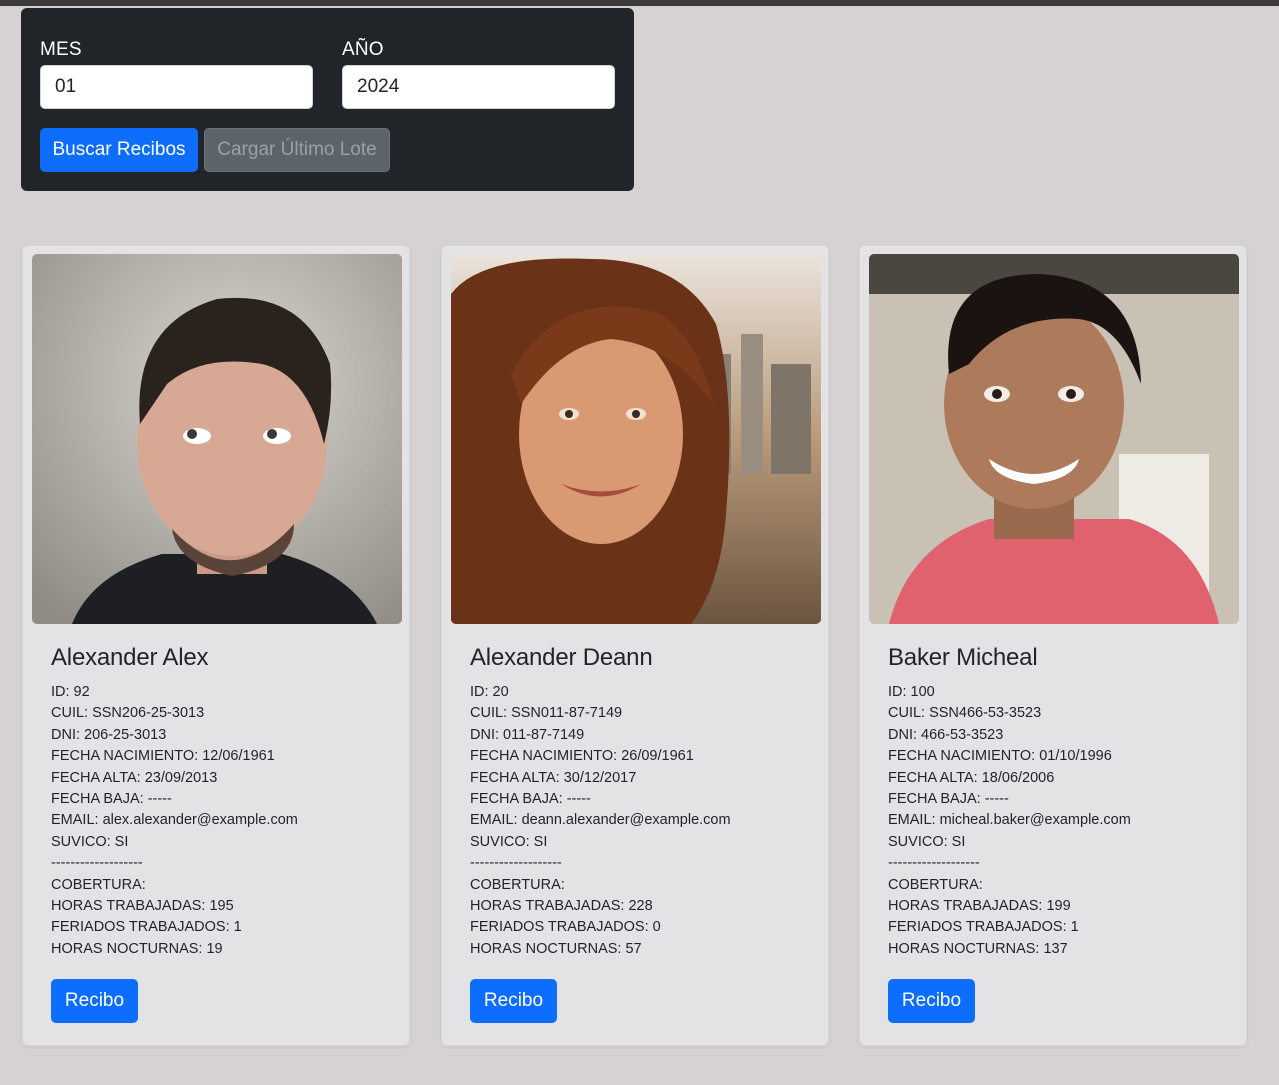 The height and width of the screenshot is (1085, 1279). I want to click on employee-email: EMAIL: micheal.baker@example.com, so click(1009, 820).